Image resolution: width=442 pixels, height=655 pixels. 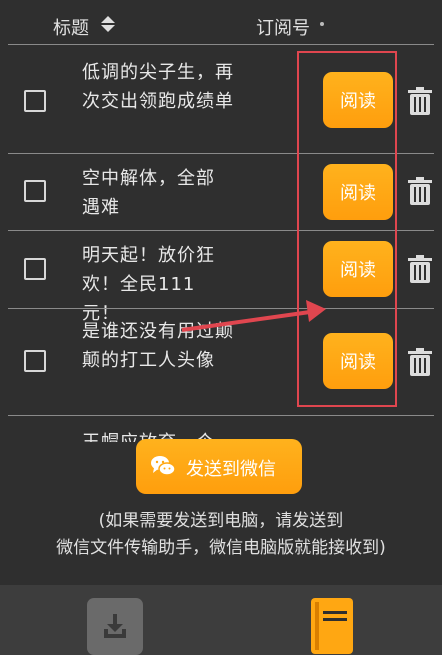 I want to click on help-note: (如果需要发送到电脑，请发送到 微信文件传输助手，微信电脑版就能接收到), so click(x=221, y=535).